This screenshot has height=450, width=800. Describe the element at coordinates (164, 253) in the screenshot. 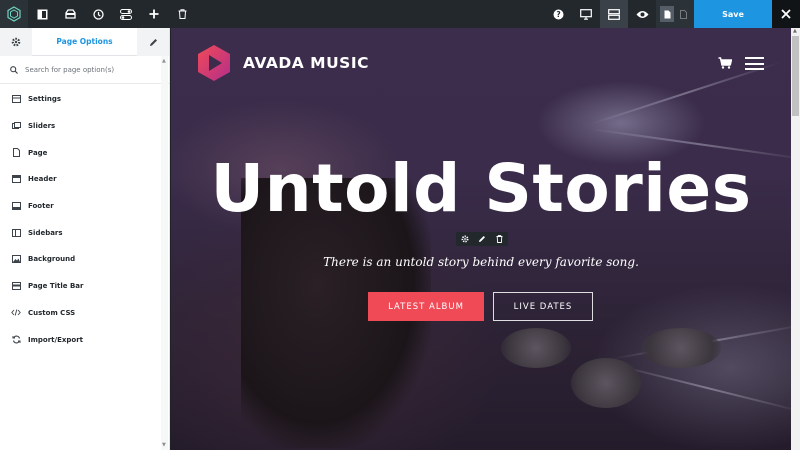

I see `sidebar-scrollbar: ▲ ▼` at that location.